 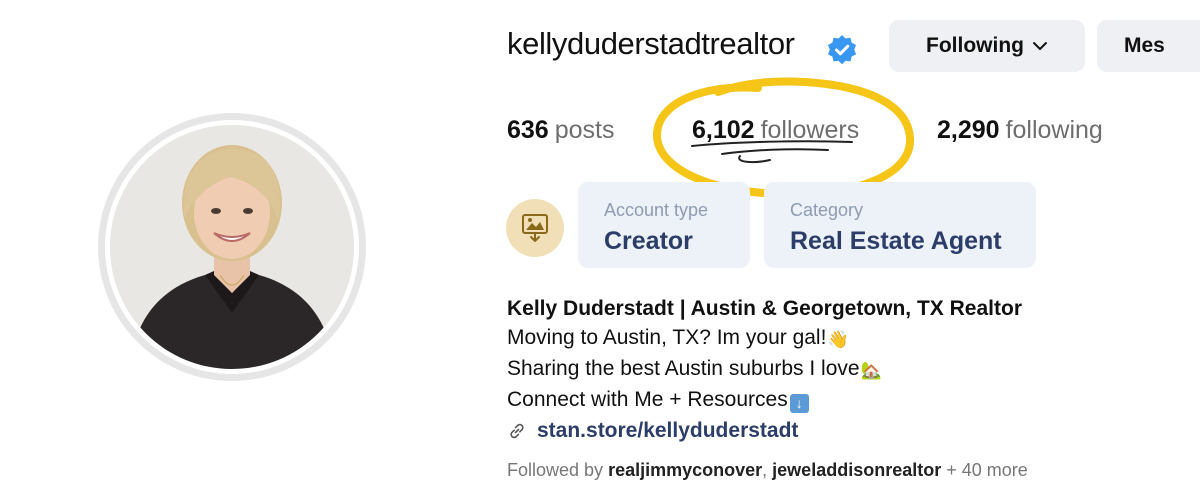 I want to click on account-type-value: Creator, so click(x=648, y=241).